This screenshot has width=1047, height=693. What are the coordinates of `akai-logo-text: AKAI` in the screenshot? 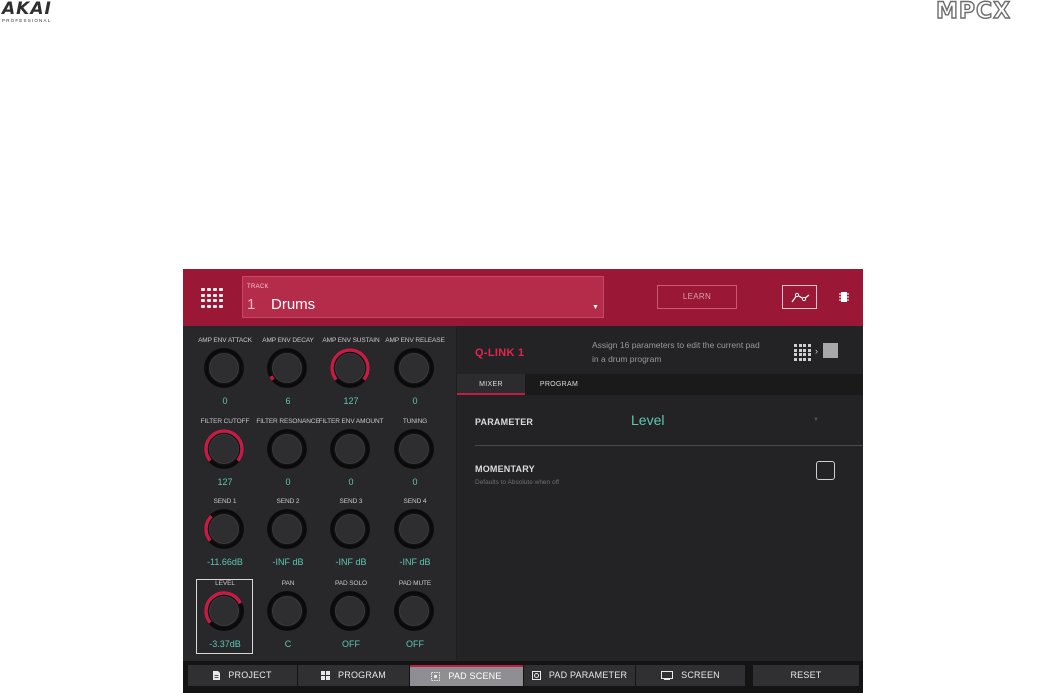 It's located at (27, 9).